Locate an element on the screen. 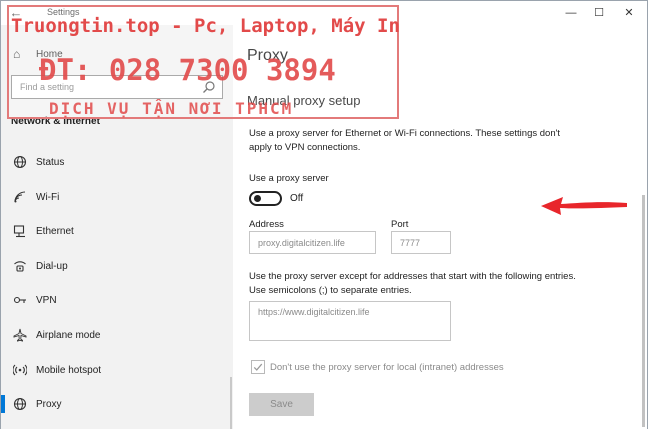 This screenshot has width=648, height=429. section-title: Manual proxy setup is located at coordinates (304, 100).